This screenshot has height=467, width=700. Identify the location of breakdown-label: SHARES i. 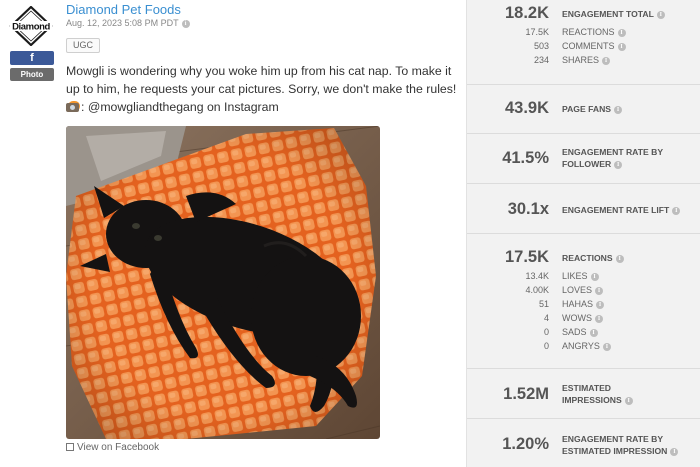
(586, 60).